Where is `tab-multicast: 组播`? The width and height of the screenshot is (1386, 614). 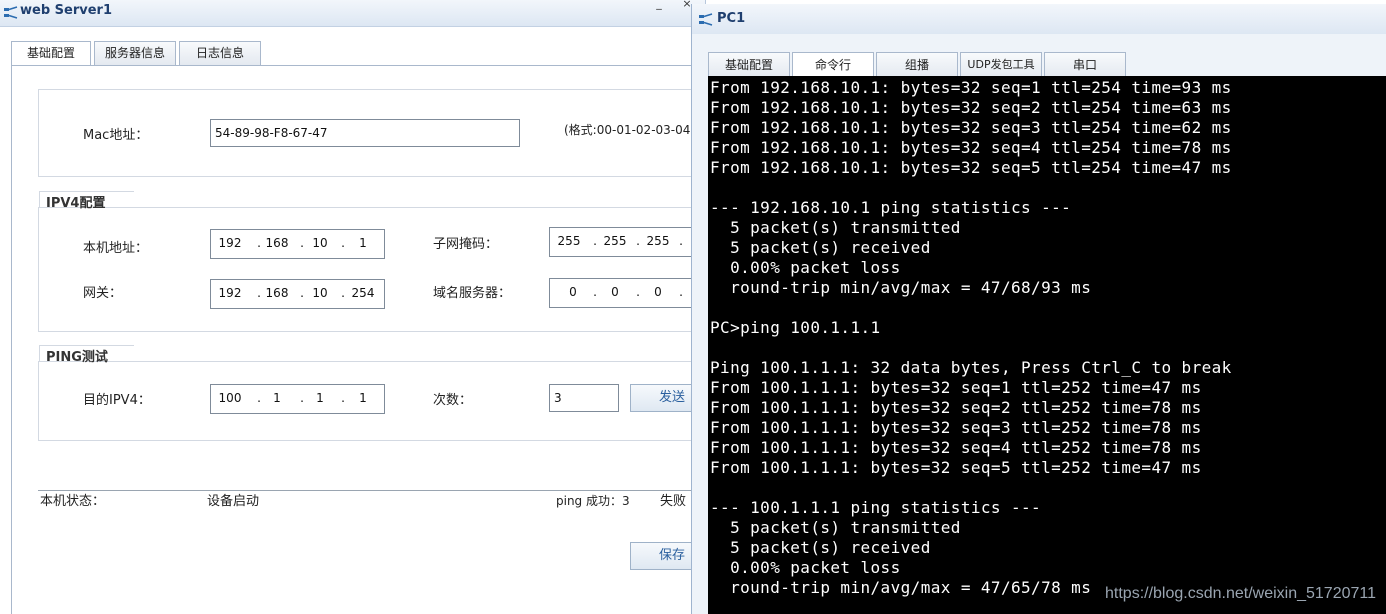 tab-multicast: 组播 is located at coordinates (917, 64).